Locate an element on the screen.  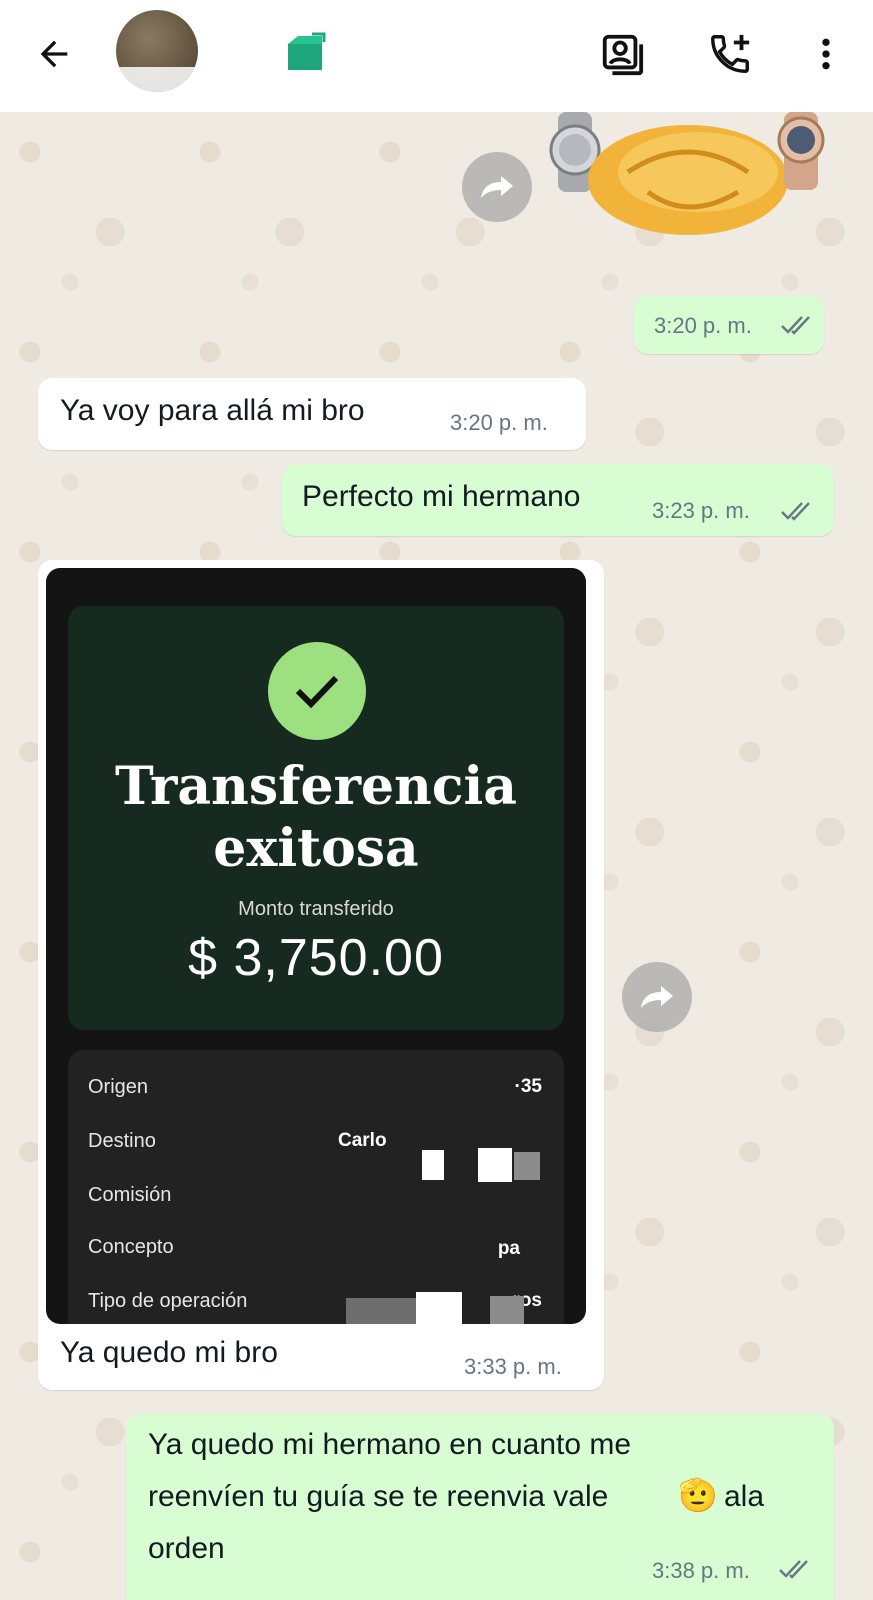
contact-card-button is located at coordinates (622, 54).